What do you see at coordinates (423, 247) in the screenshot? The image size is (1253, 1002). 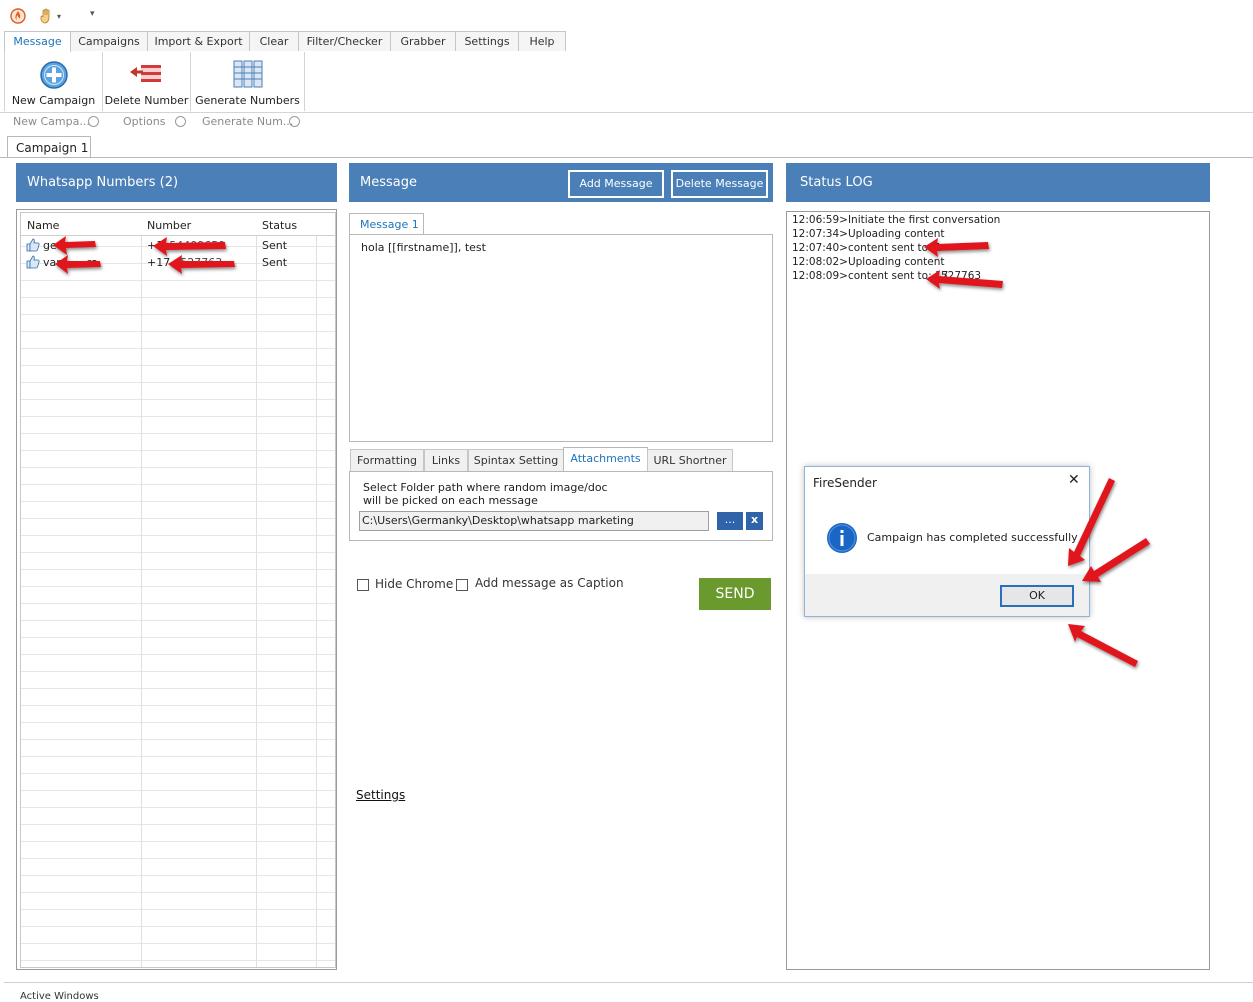 I see `message-text: hola [[firstname]], test` at bounding box center [423, 247].